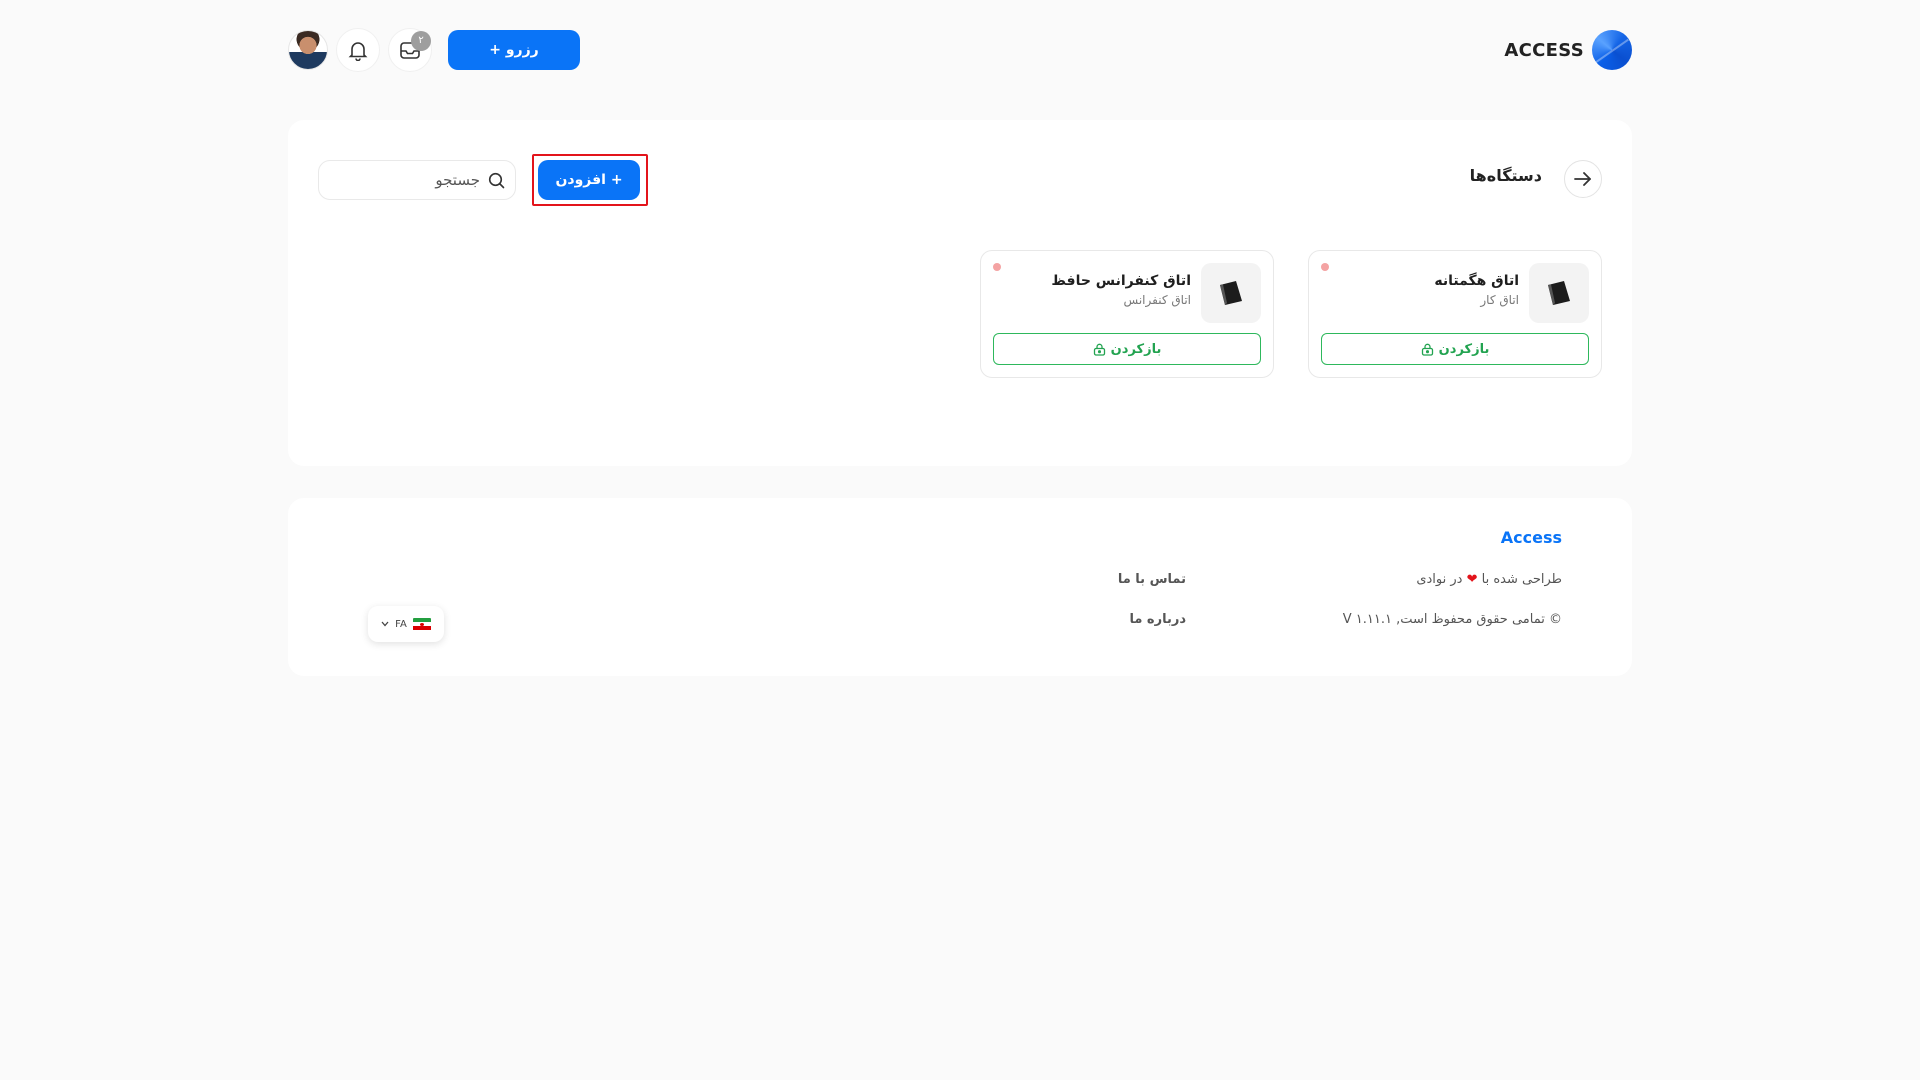 This screenshot has width=1920, height=1080. What do you see at coordinates (385, 624) in the screenshot?
I see `chevron-down-icon` at bounding box center [385, 624].